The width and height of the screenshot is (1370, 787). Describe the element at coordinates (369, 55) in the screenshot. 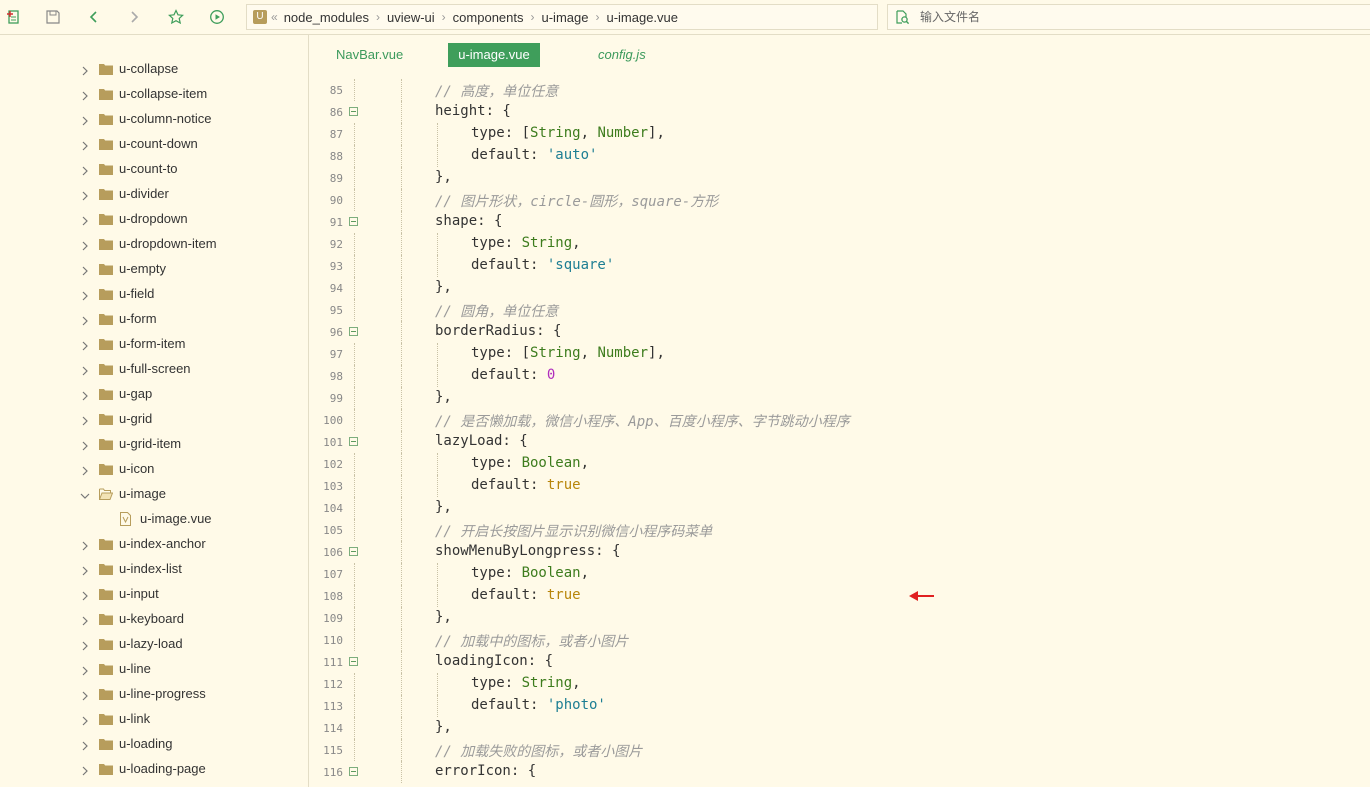

I see `tab-navbar: NavBar.vue` at that location.